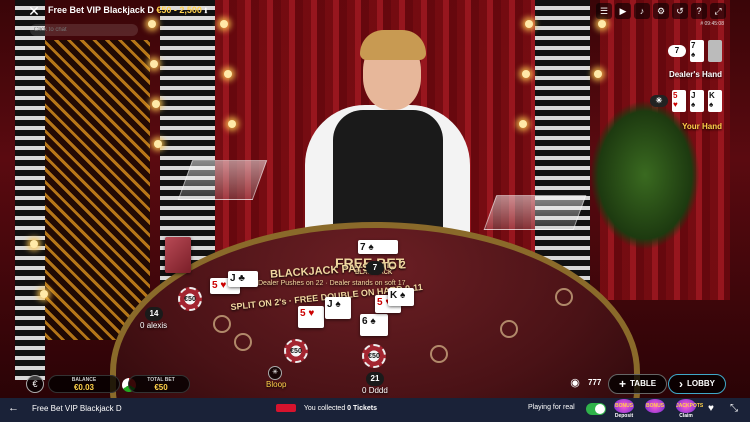  Describe the element at coordinates (84, 387) in the screenshot. I see `balance-value: €0.03` at that location.